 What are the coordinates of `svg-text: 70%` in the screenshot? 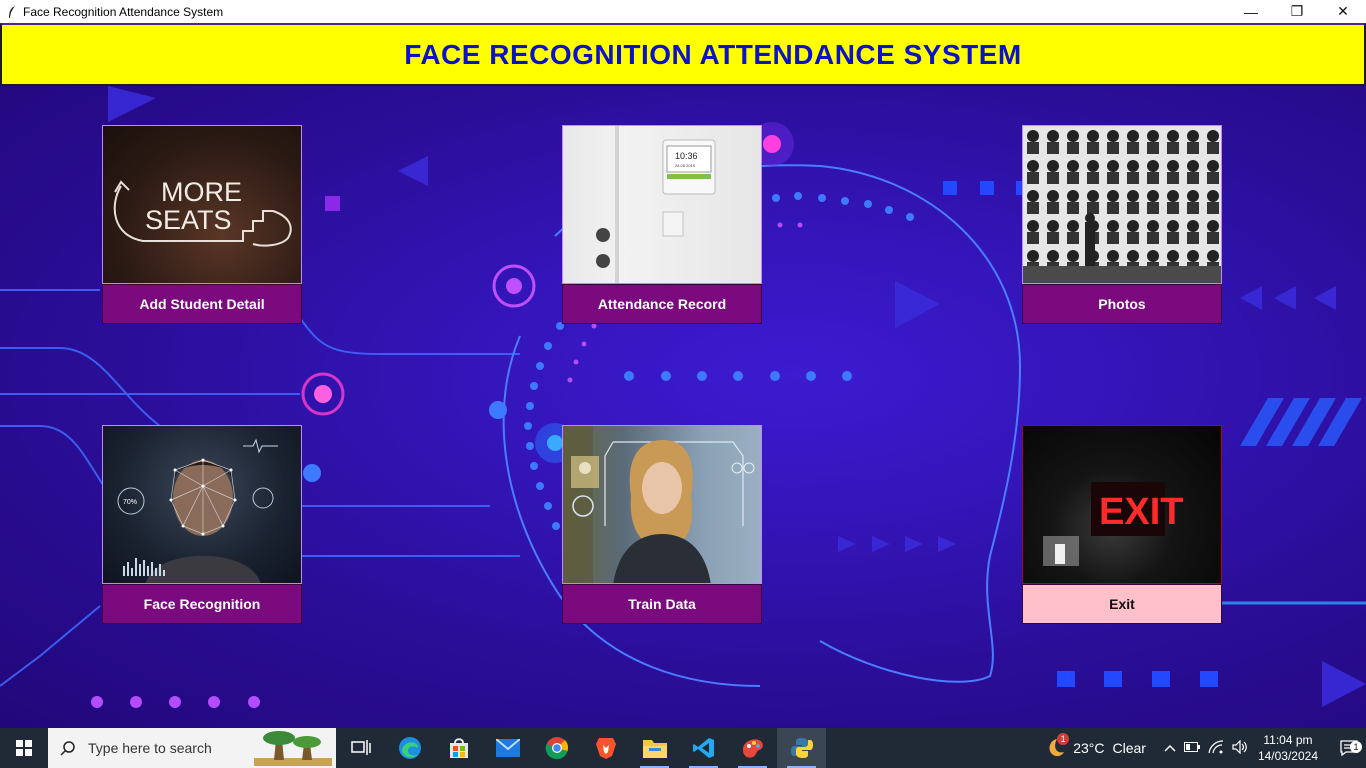 It's located at (130, 502).